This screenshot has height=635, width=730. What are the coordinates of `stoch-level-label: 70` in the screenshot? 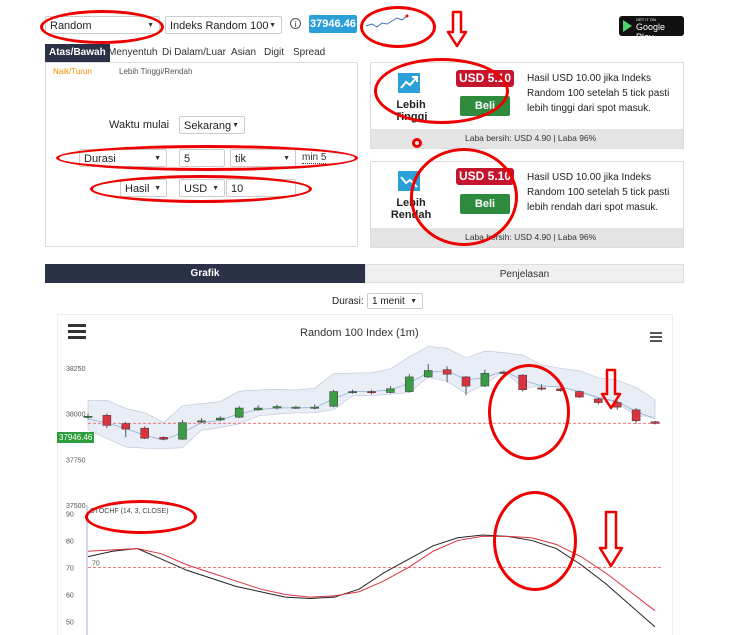 It's located at (96, 563).